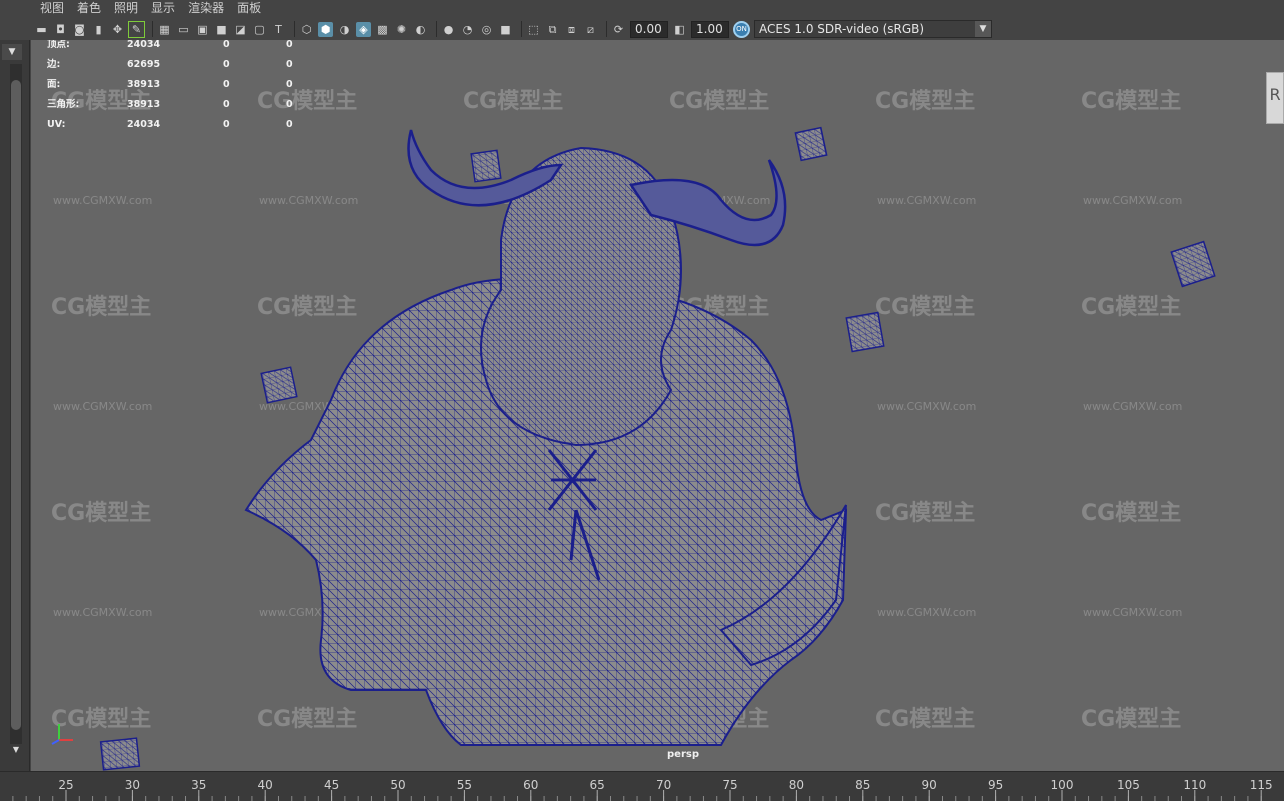 This screenshot has width=1284, height=801. Describe the element at coordinates (132, 785) in the screenshot. I see `timeline-tick-label: 30` at that location.